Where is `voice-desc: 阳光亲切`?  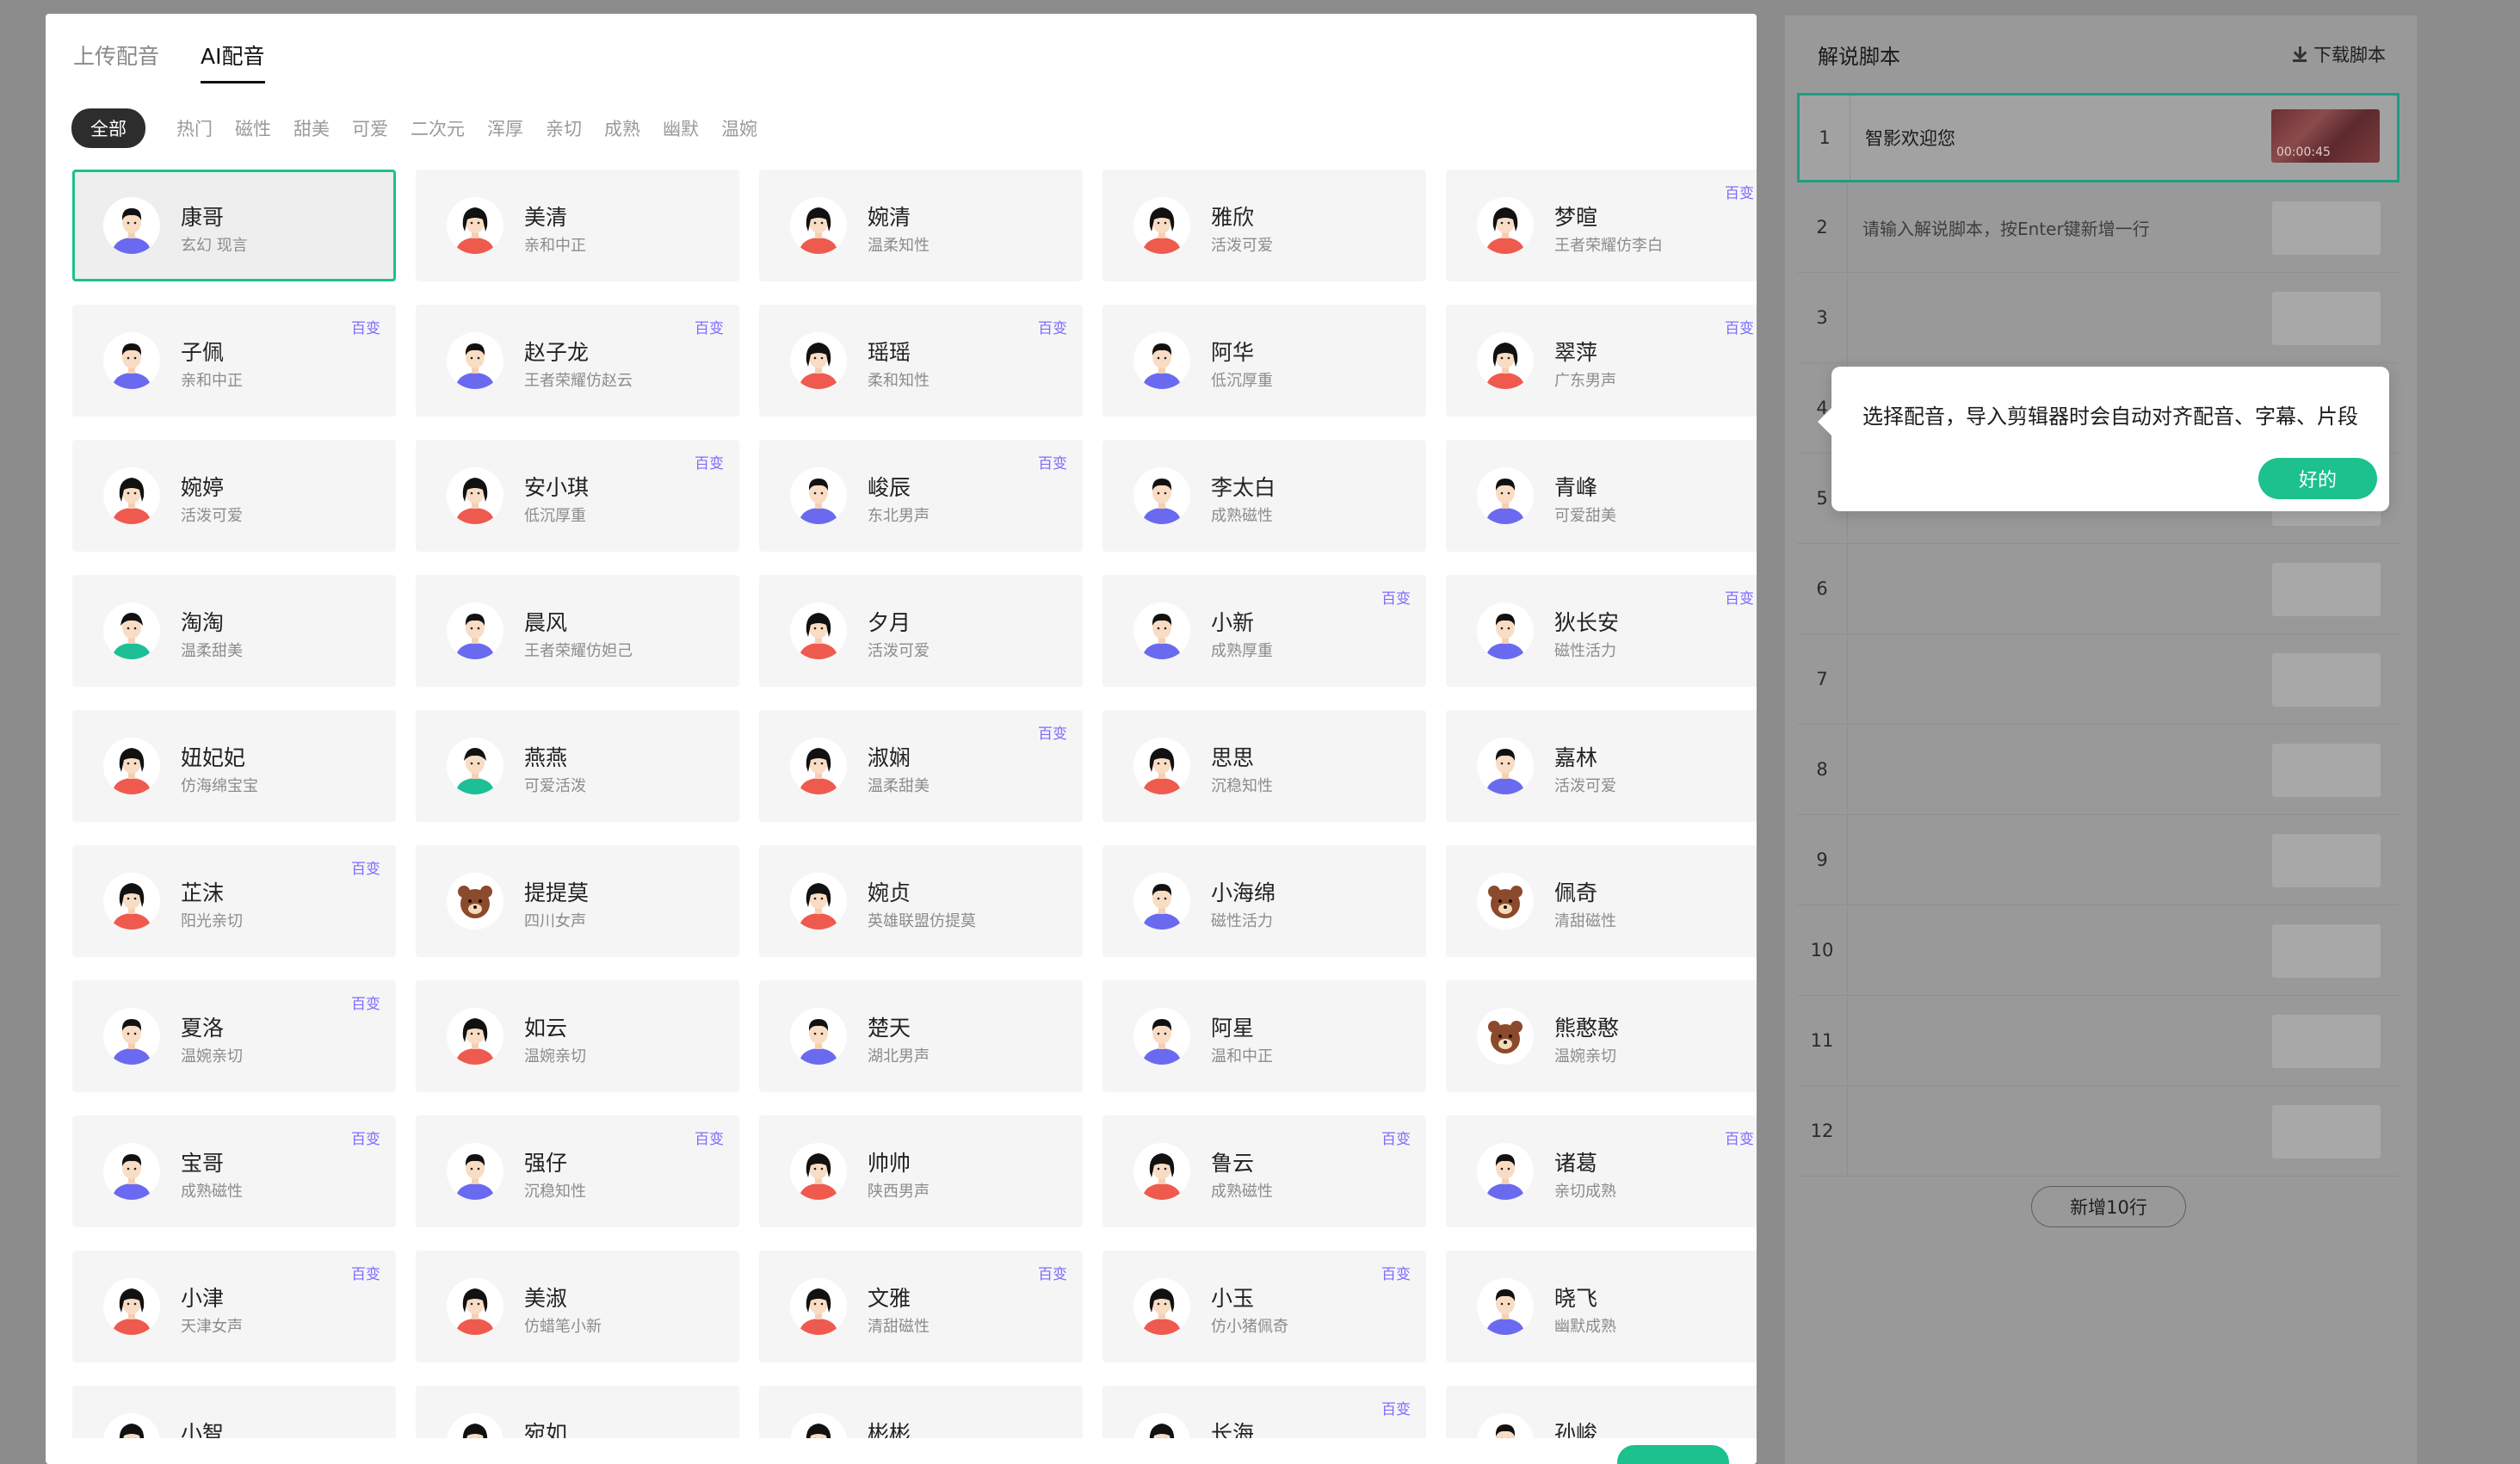 voice-desc: 阳光亲切 is located at coordinates (212, 921).